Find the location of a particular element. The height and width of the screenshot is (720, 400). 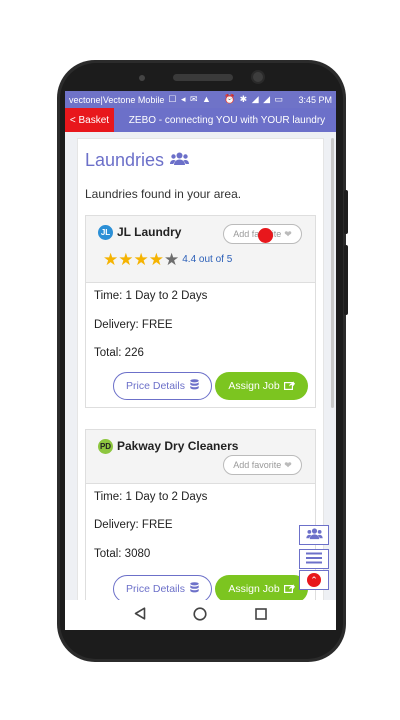

laundry-logo: JL is located at coordinates (105, 232).